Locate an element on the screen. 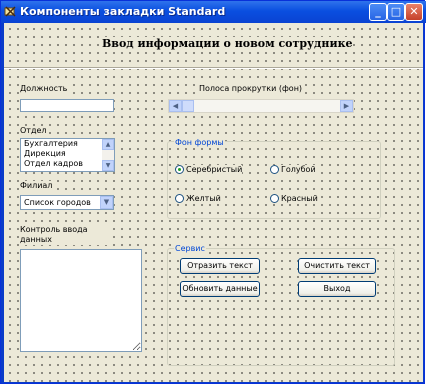  background-scrollbar: ◀ ▶ is located at coordinates (261, 106).